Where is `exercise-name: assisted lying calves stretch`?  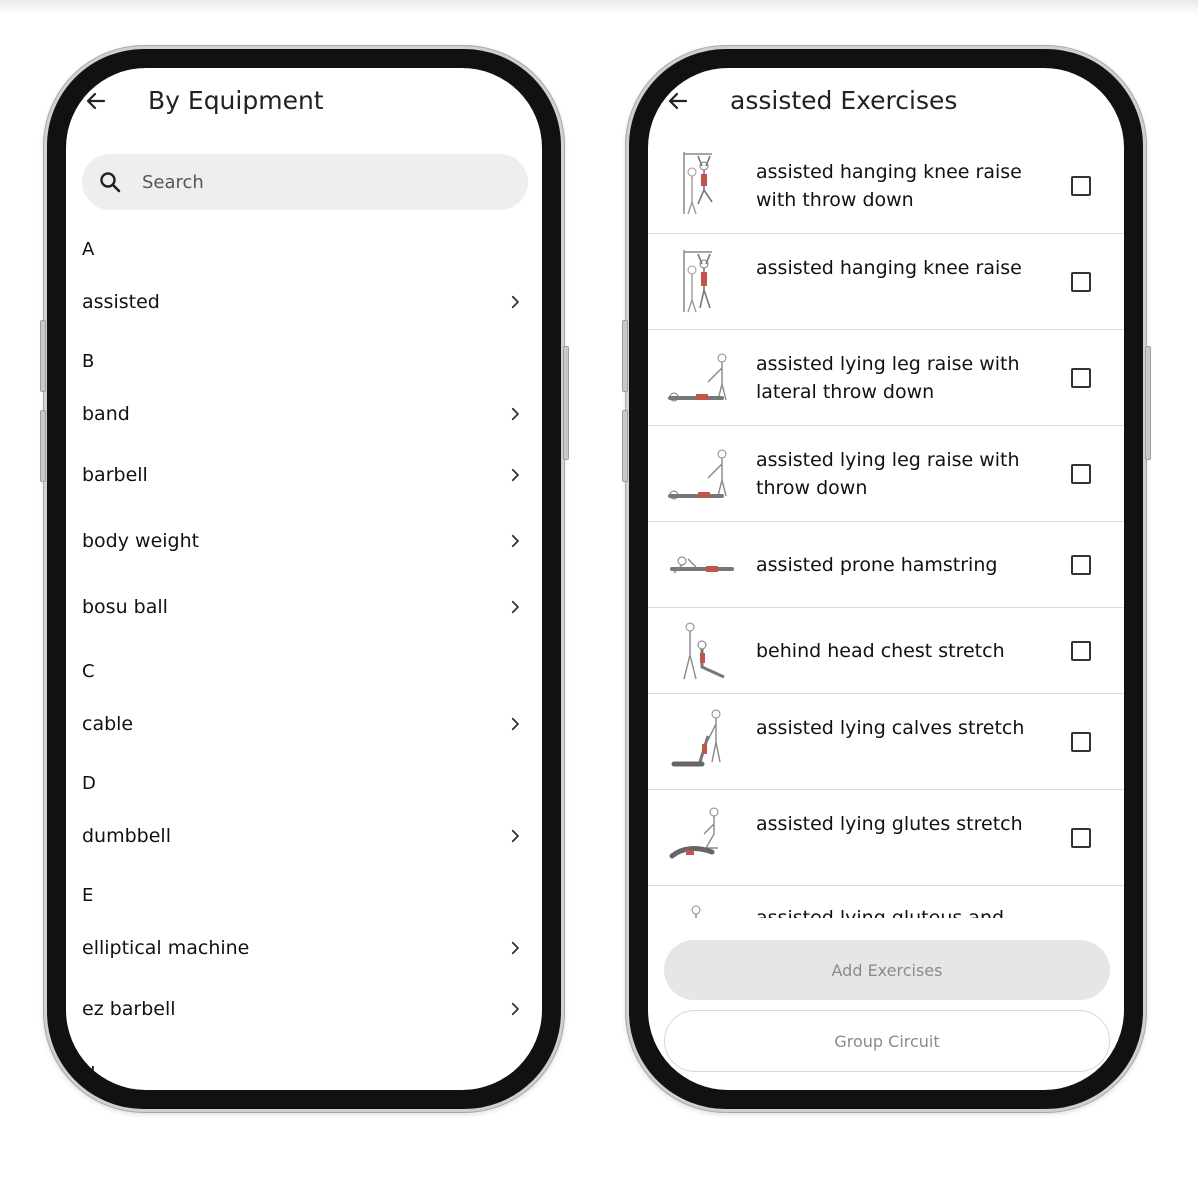 exercise-name: assisted lying calves stretch is located at coordinates (890, 728).